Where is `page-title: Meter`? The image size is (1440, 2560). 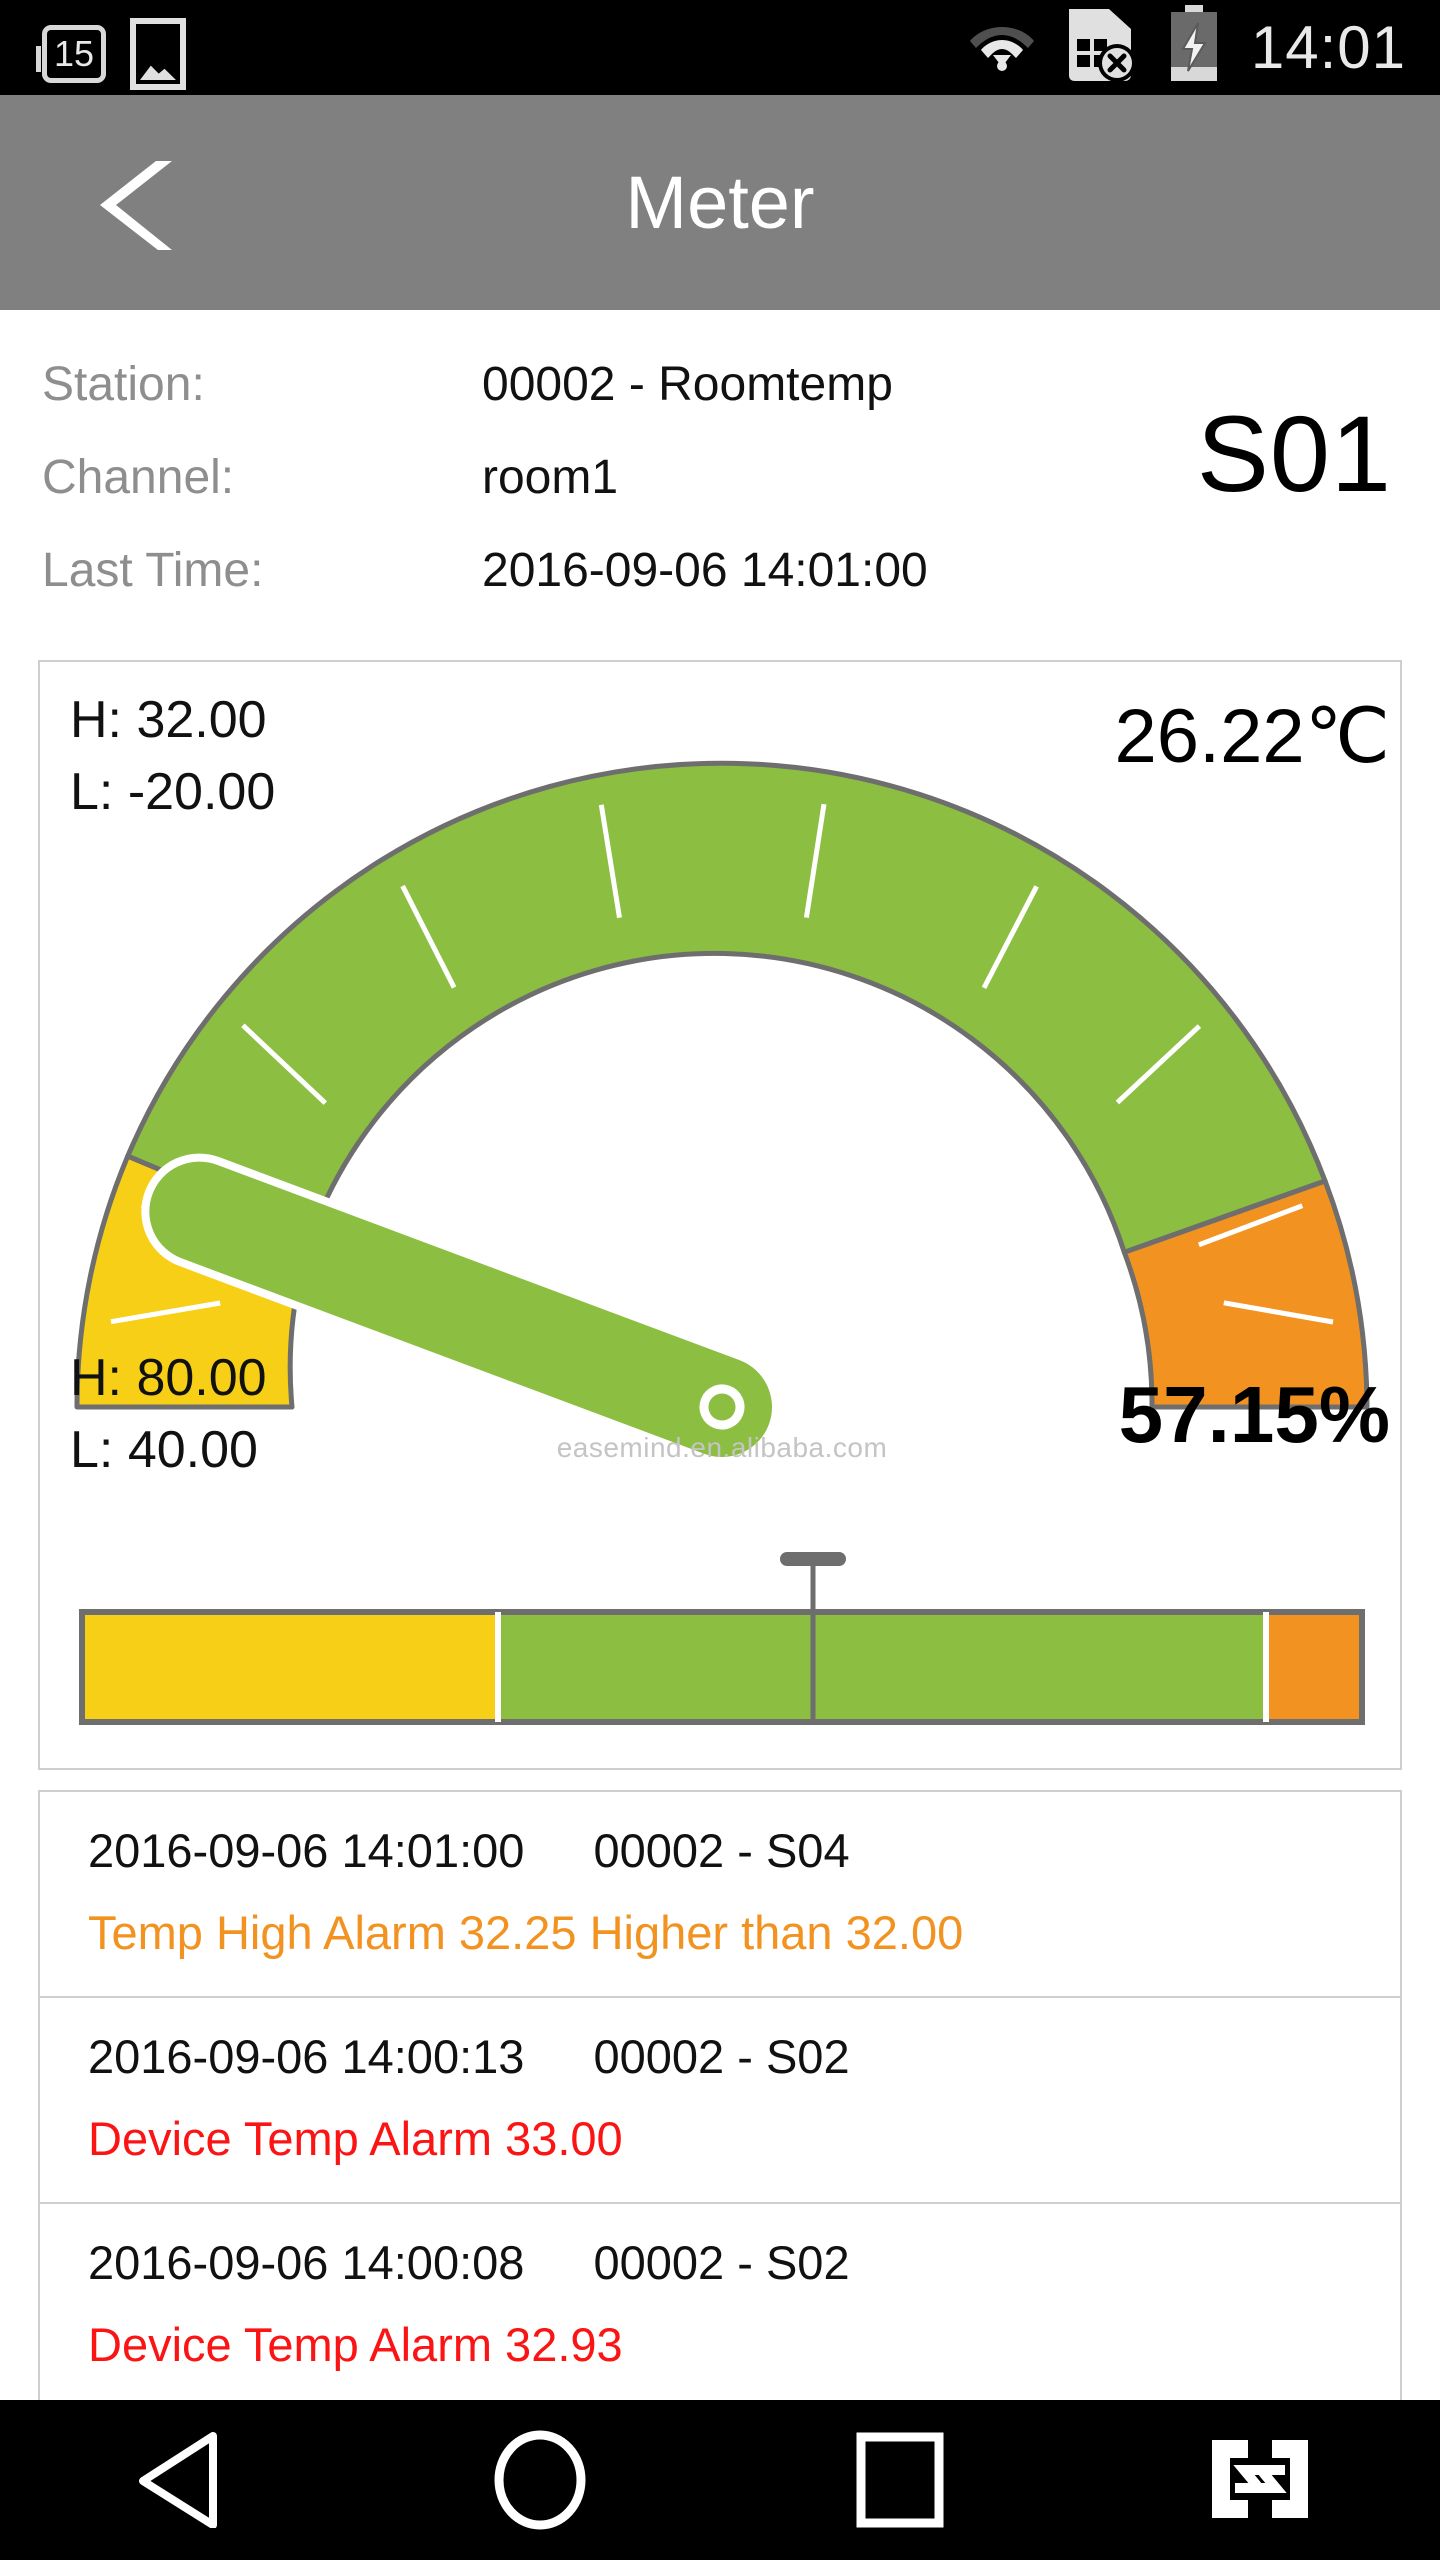
page-title: Meter is located at coordinates (720, 202).